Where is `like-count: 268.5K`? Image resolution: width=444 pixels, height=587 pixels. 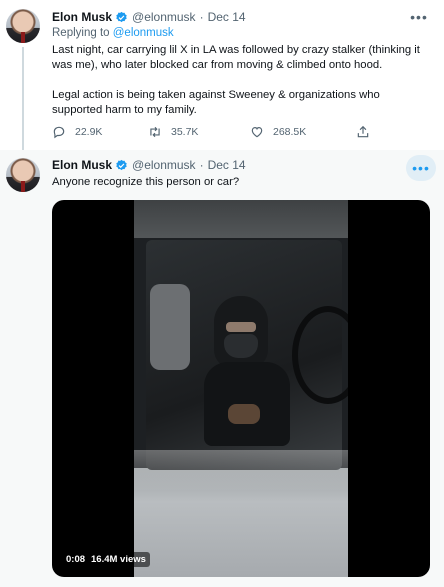 like-count: 268.5K is located at coordinates (290, 132).